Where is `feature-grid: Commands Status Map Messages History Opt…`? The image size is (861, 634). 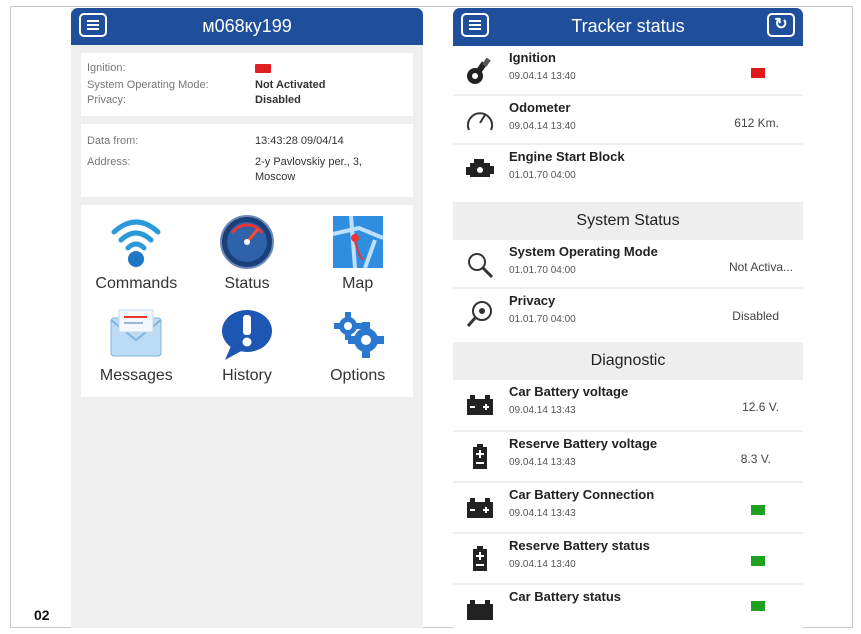
feature-grid: Commands Status Map Messages History Opt… is located at coordinates (247, 301).